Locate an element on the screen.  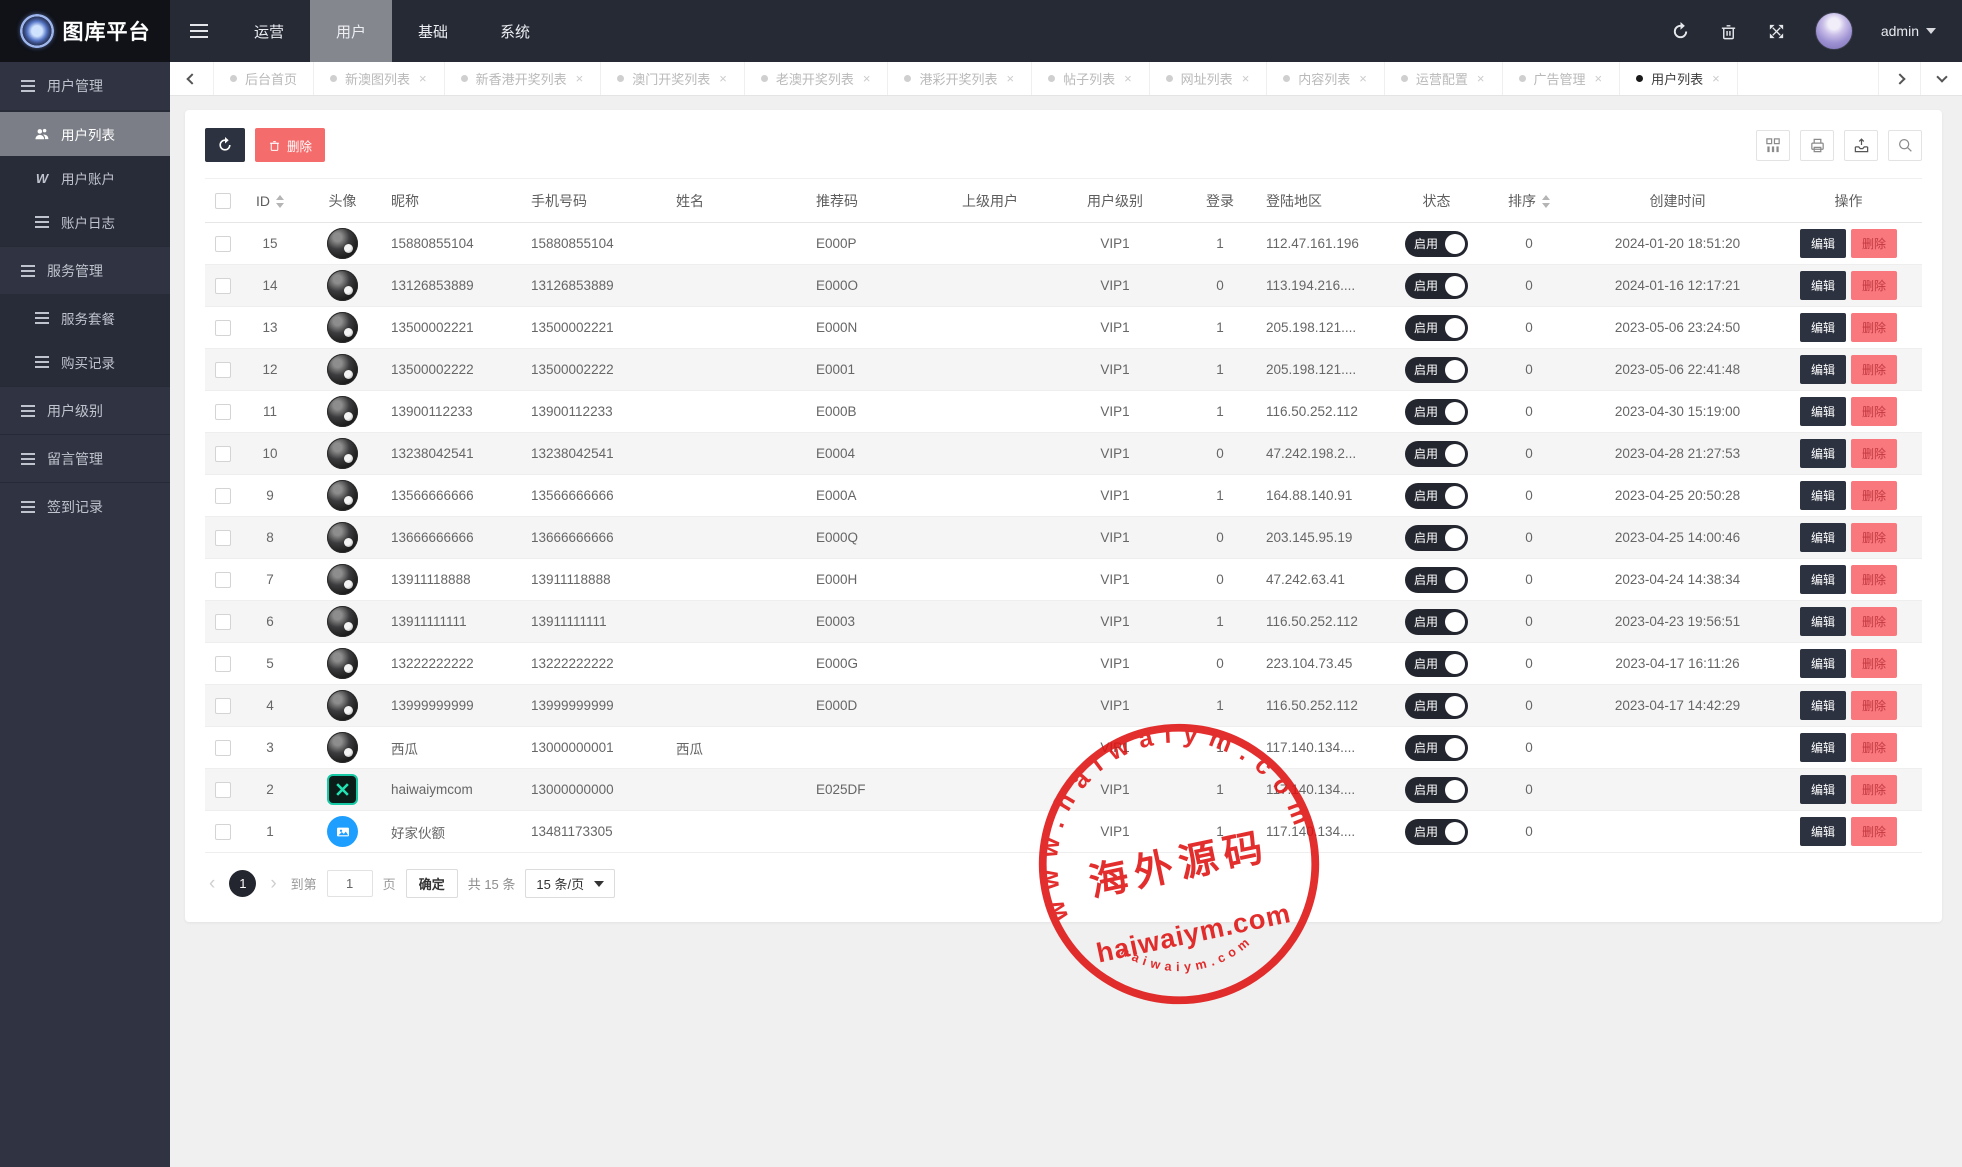
tab-8: 内容列表 × is located at coordinates (1326, 78).